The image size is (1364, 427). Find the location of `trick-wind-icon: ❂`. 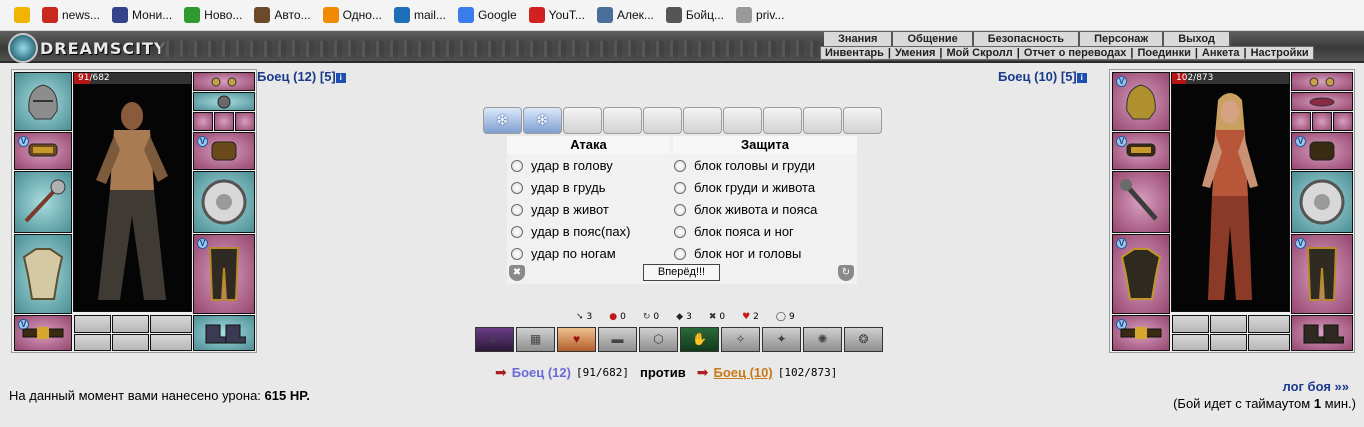

trick-wind-icon: ❂ is located at coordinates (863, 339).